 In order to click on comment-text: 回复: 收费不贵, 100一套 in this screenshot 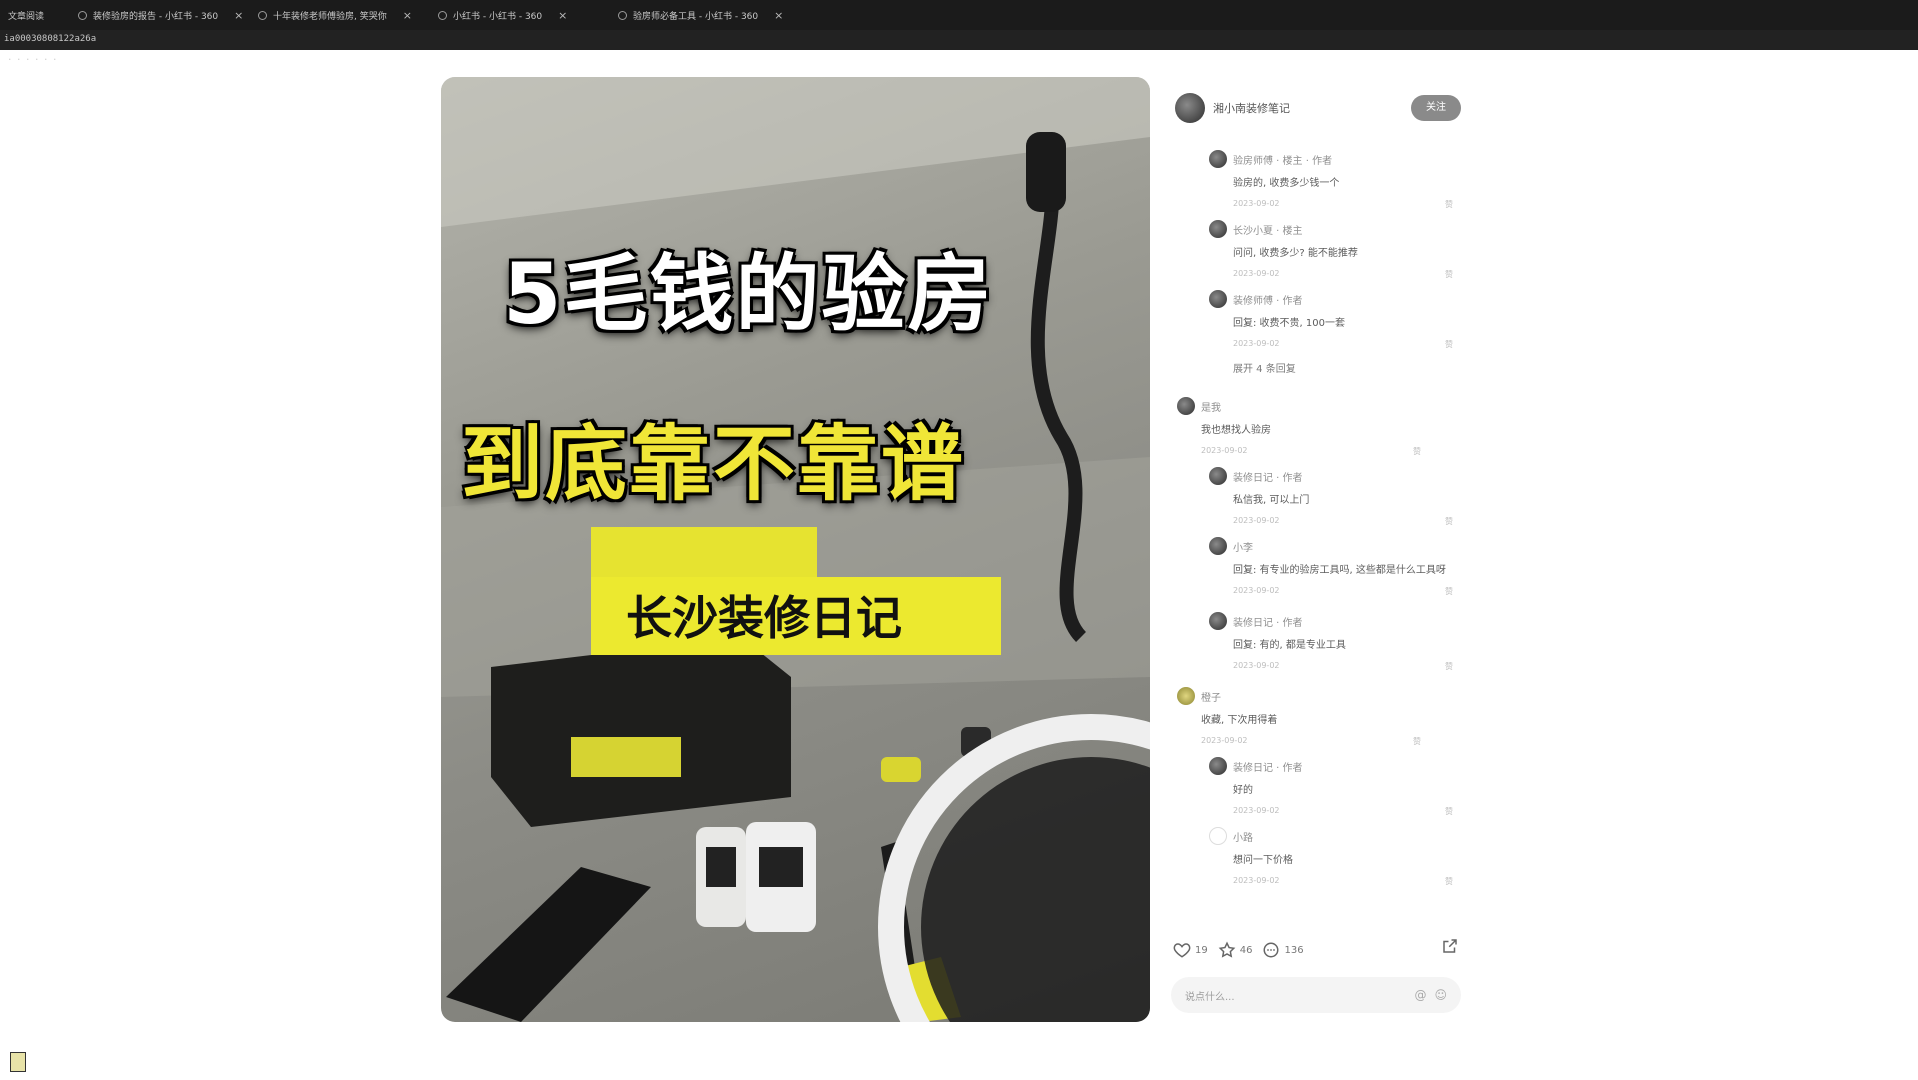, I will do `click(1289, 323)`.